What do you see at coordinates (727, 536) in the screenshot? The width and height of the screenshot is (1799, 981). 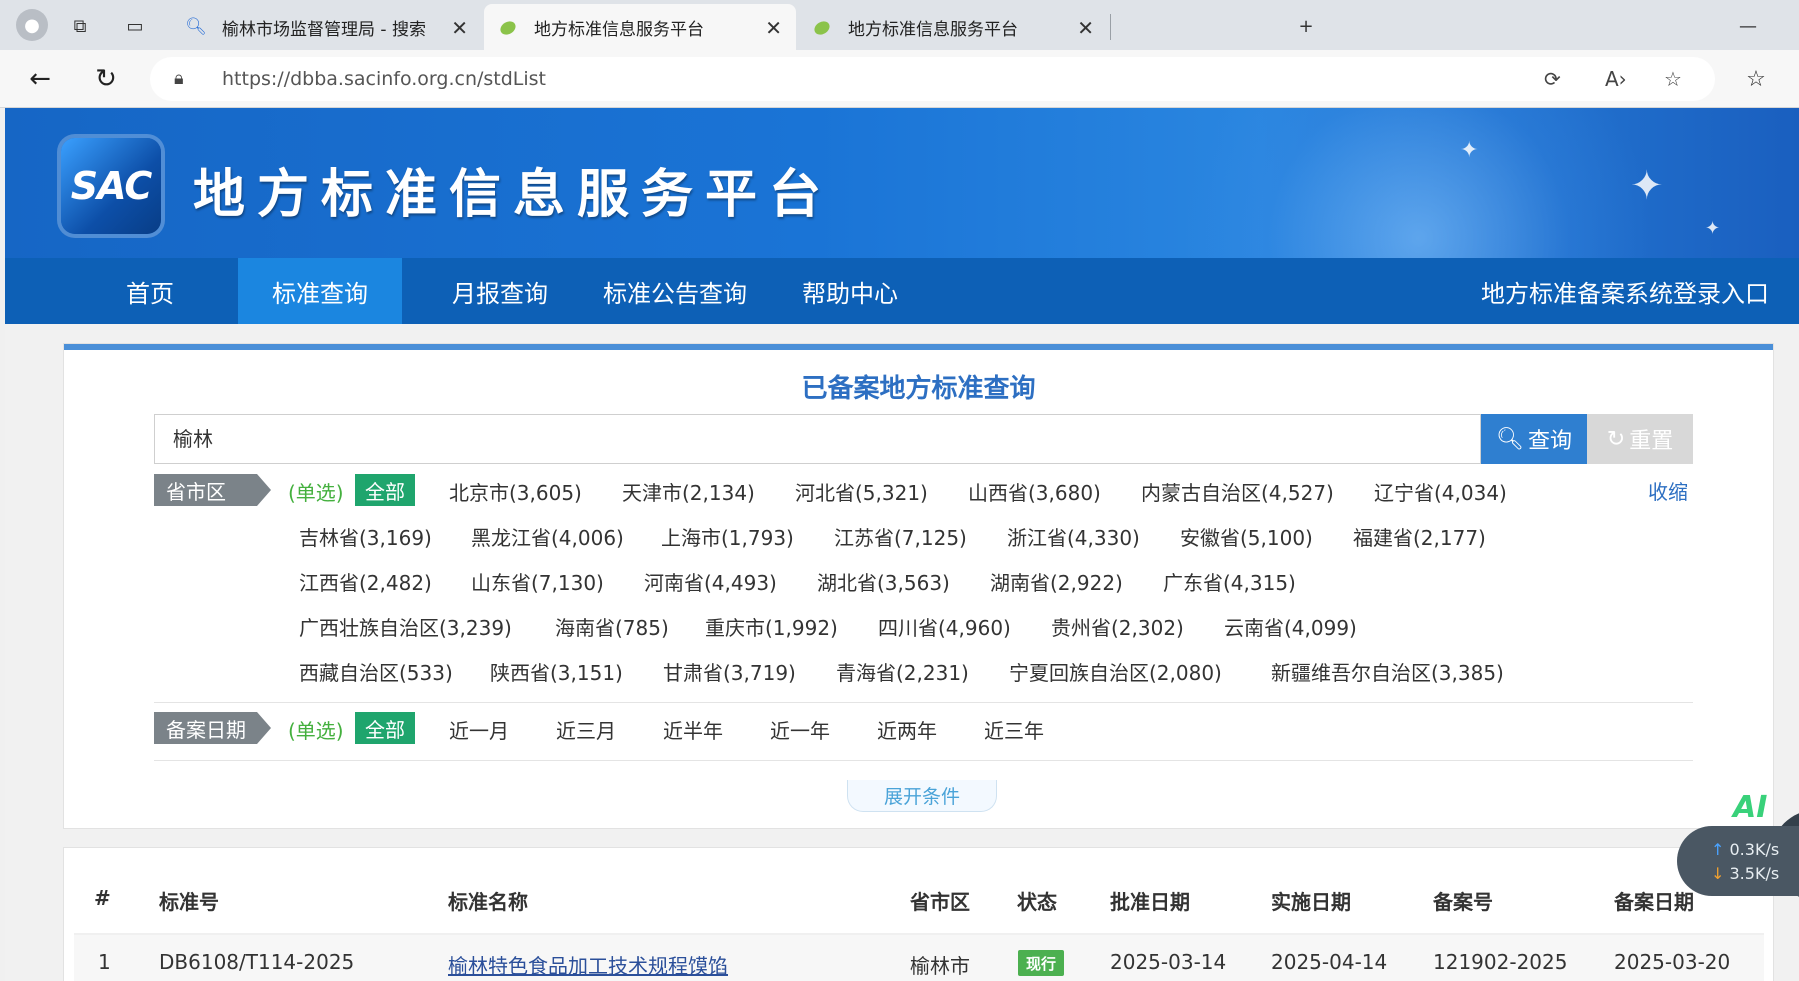 I see `province-option: 上海市(1,793)` at bounding box center [727, 536].